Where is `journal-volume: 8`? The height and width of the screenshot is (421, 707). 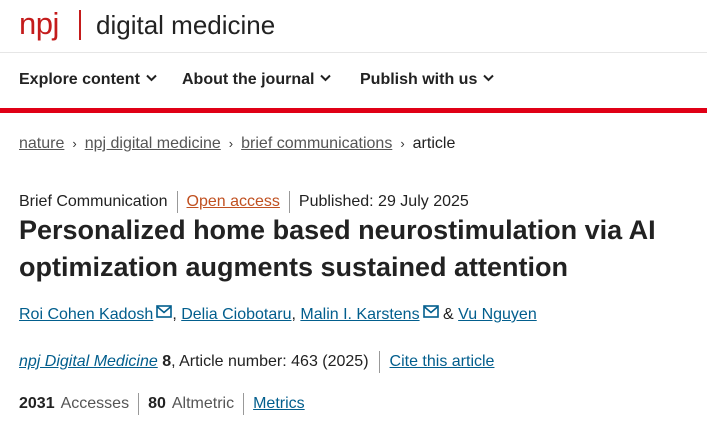
journal-volume: 8 is located at coordinates (167, 362).